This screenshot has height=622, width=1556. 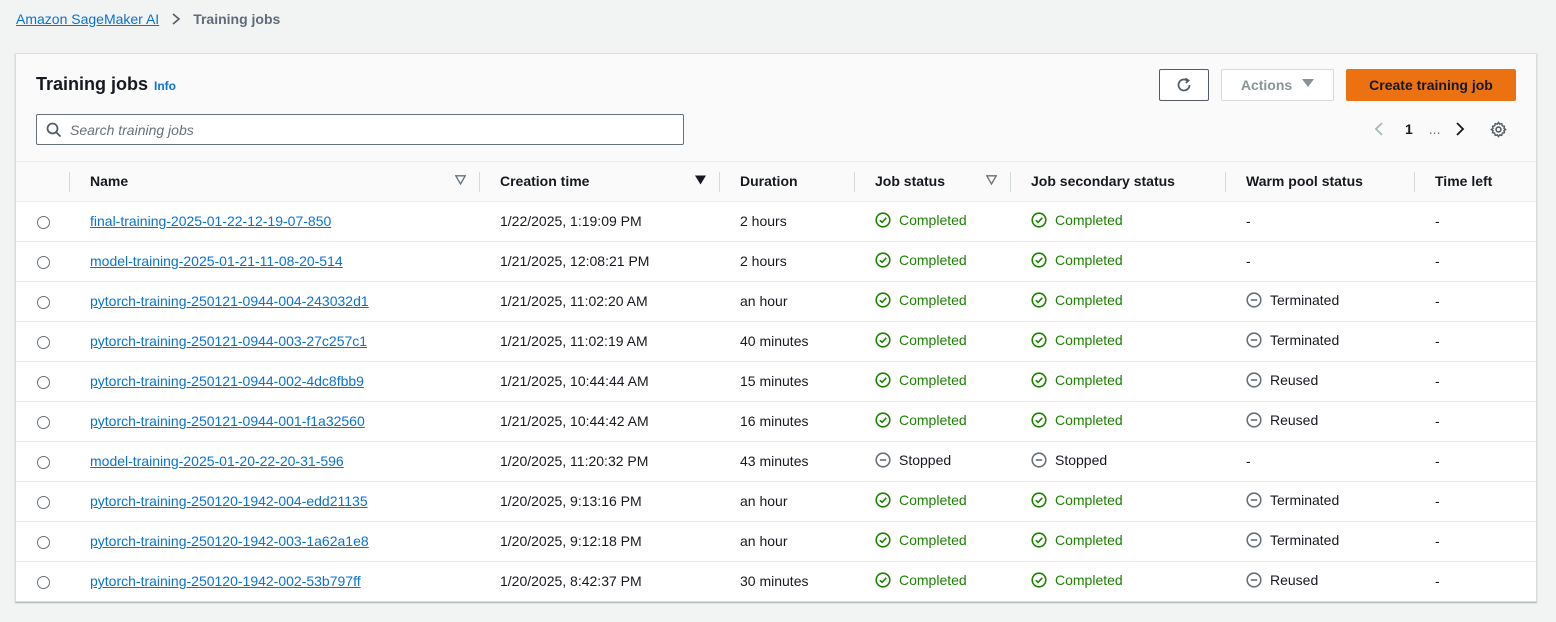 What do you see at coordinates (913, 460) in the screenshot?
I see `job-status: Stopped` at bounding box center [913, 460].